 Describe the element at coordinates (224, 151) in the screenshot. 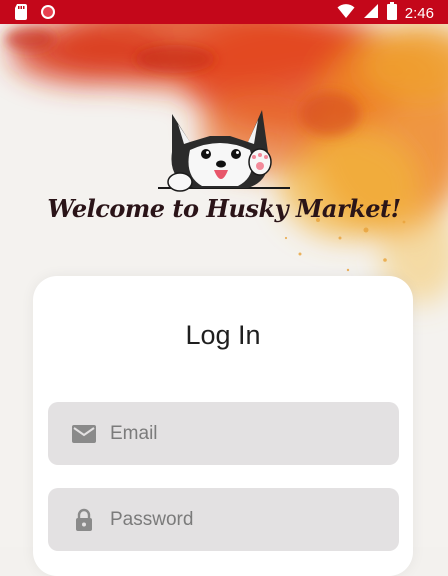

I see `husky-logo` at that location.